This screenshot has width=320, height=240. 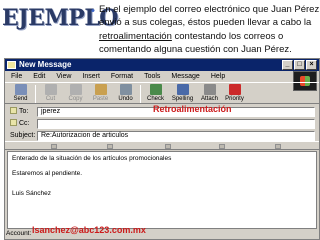 I want to click on attach-button: Attach, so click(x=209, y=93).